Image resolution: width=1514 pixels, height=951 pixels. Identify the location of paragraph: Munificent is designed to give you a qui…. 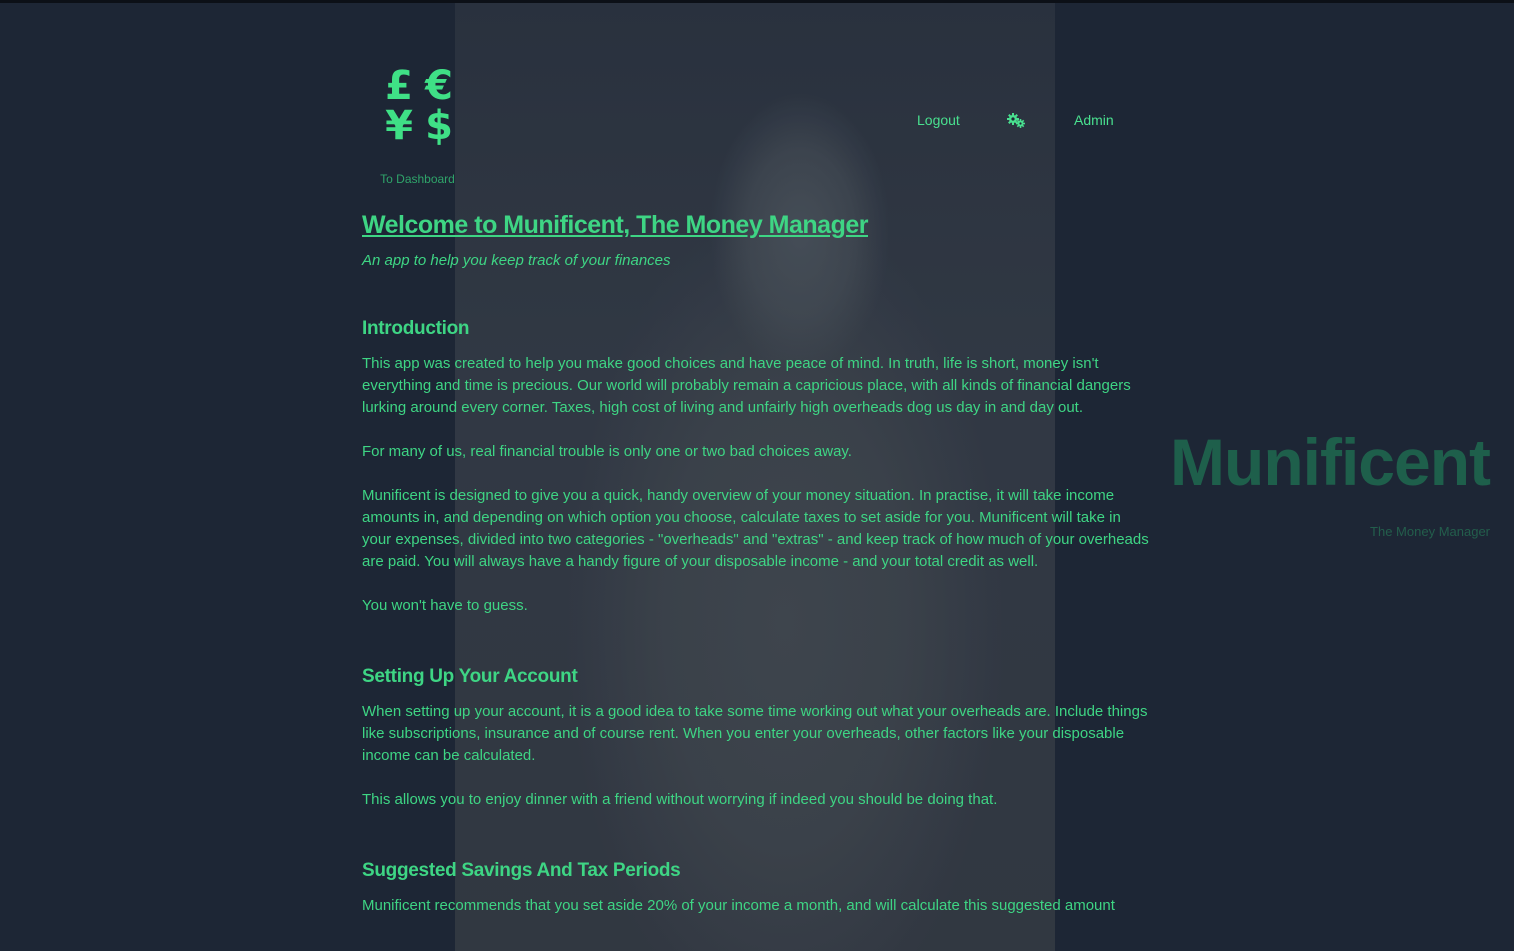
(755, 528).